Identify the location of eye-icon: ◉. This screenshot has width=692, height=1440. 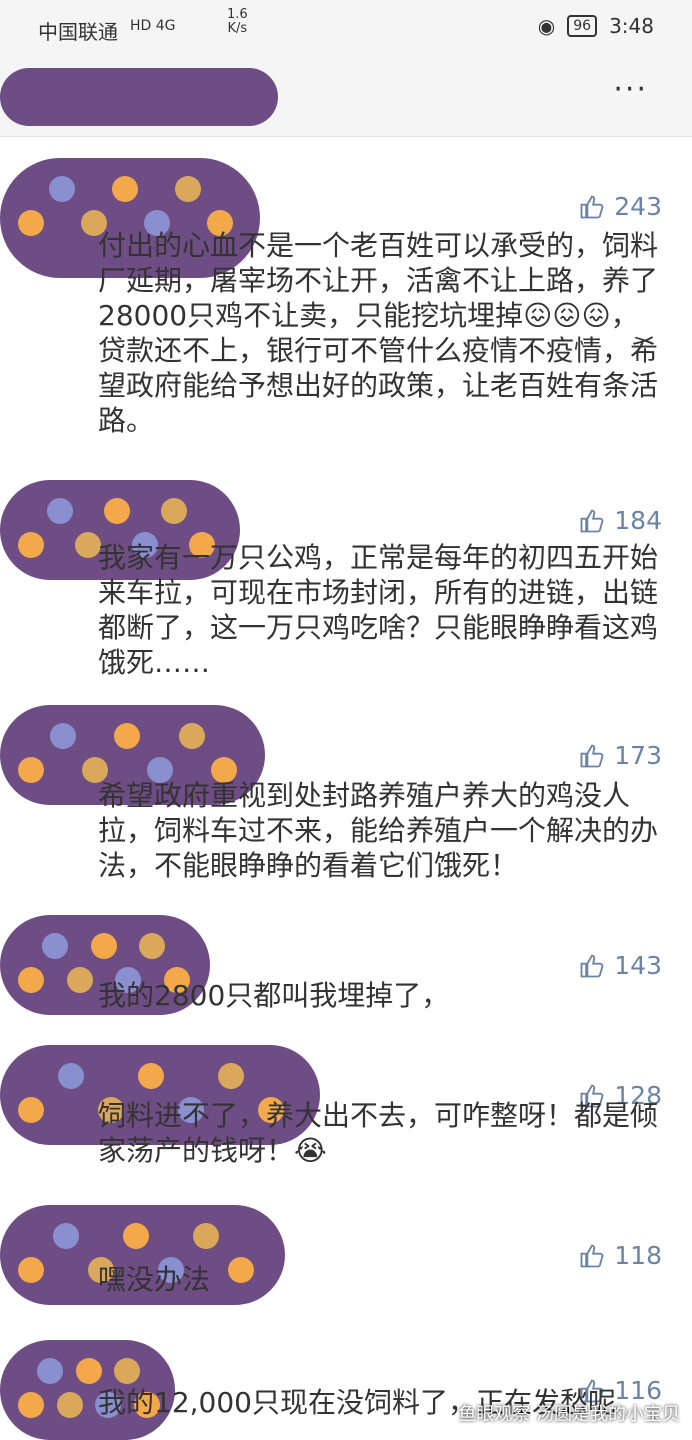
(546, 26).